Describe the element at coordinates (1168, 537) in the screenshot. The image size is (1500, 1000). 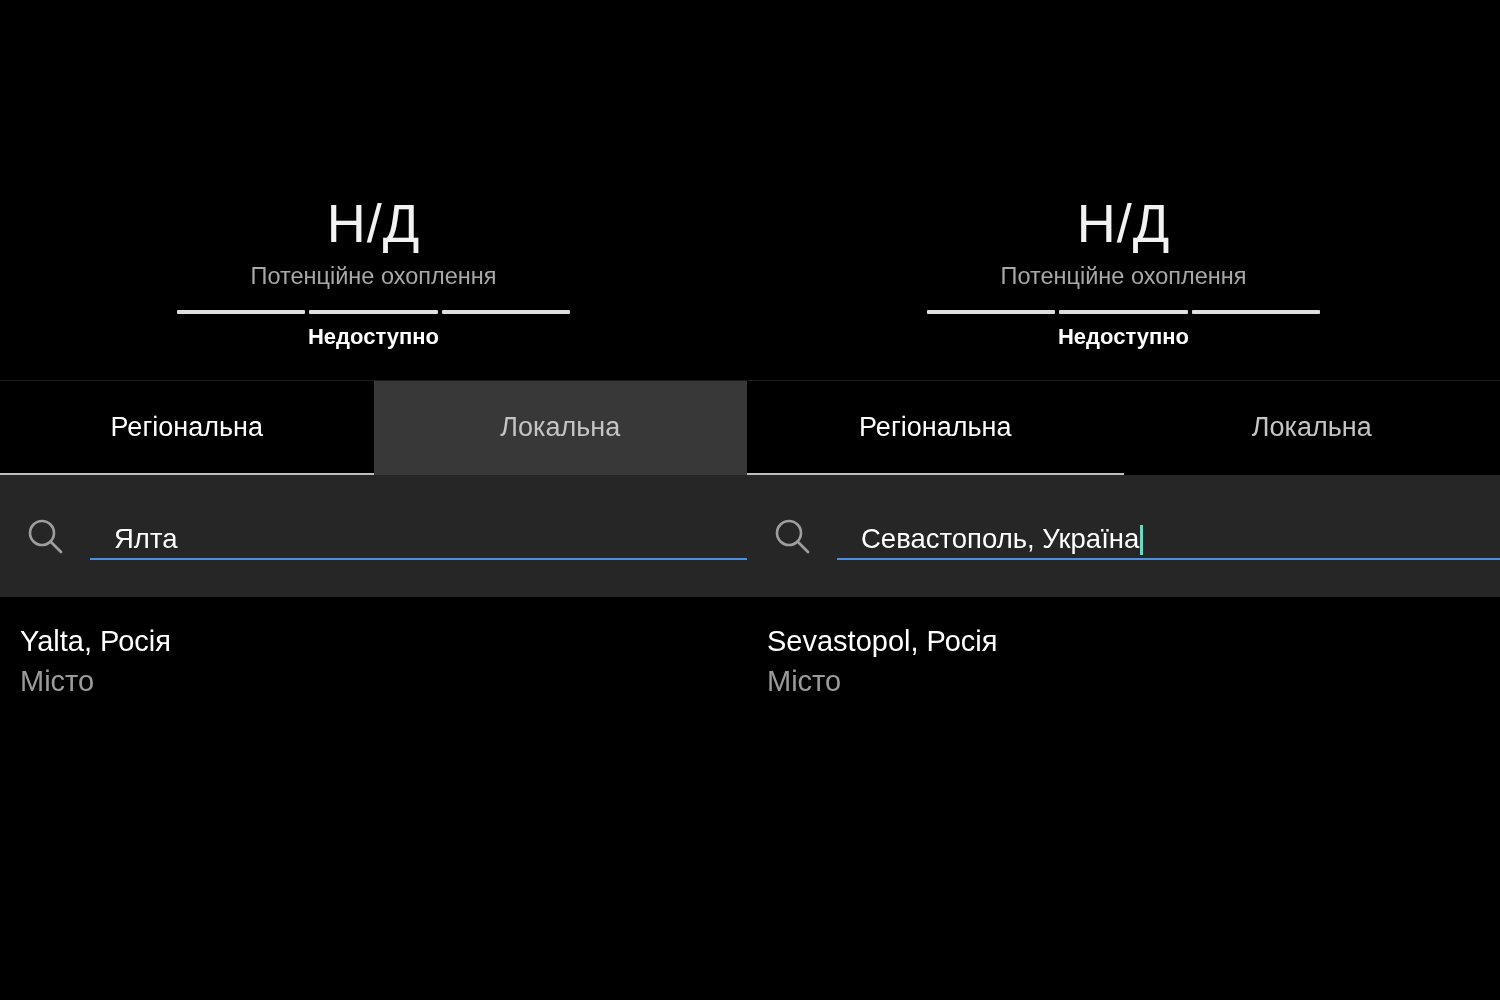
I see `search-field: Севастополь, Україна` at that location.